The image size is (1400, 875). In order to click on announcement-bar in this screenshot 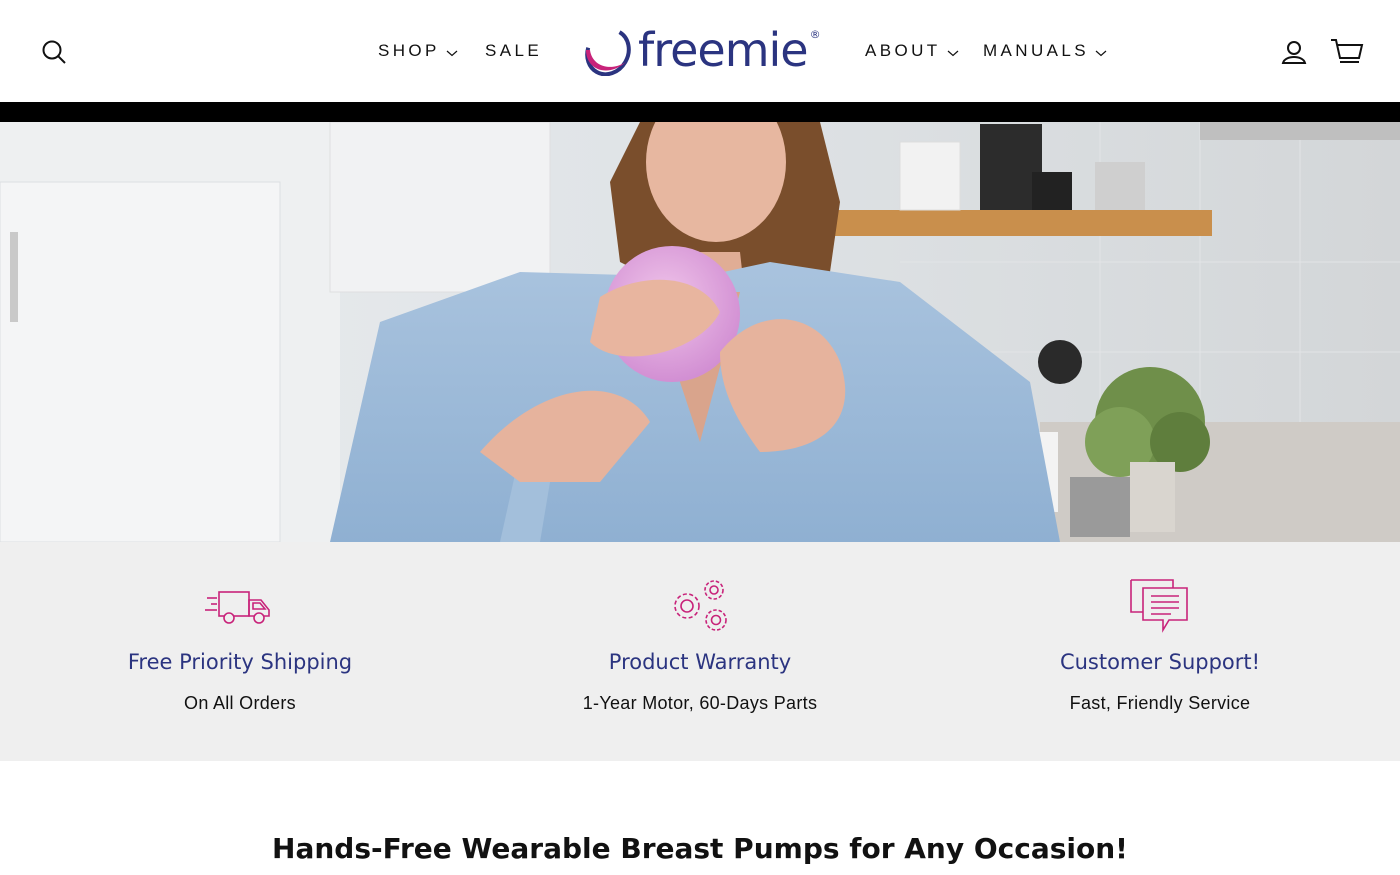, I will do `click(700, 112)`.